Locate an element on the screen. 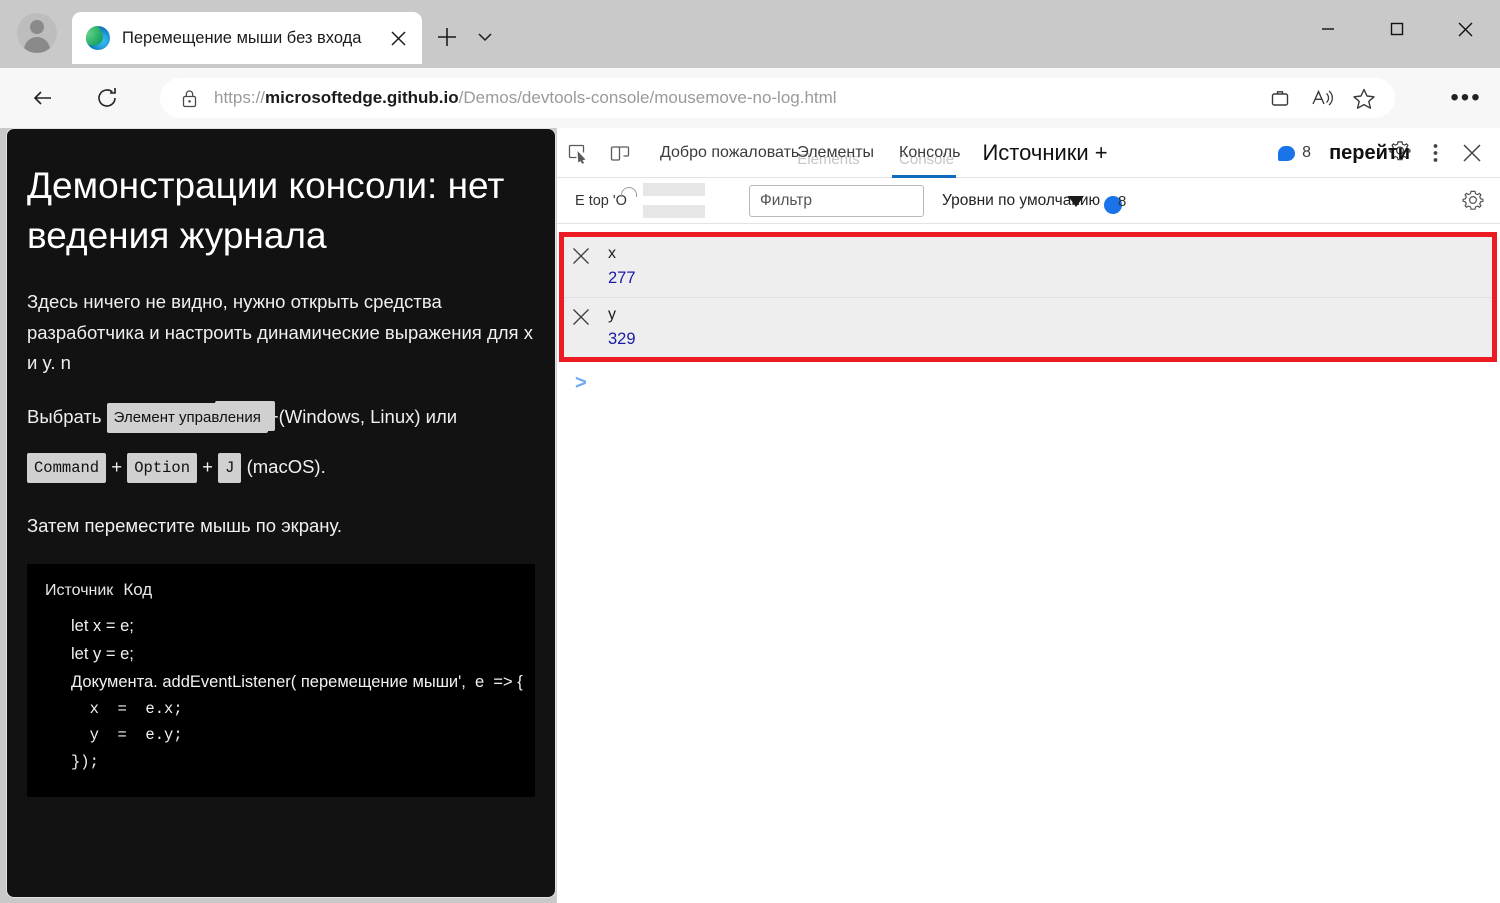  browser-tab: Перемещение мыши без входа is located at coordinates (247, 38).